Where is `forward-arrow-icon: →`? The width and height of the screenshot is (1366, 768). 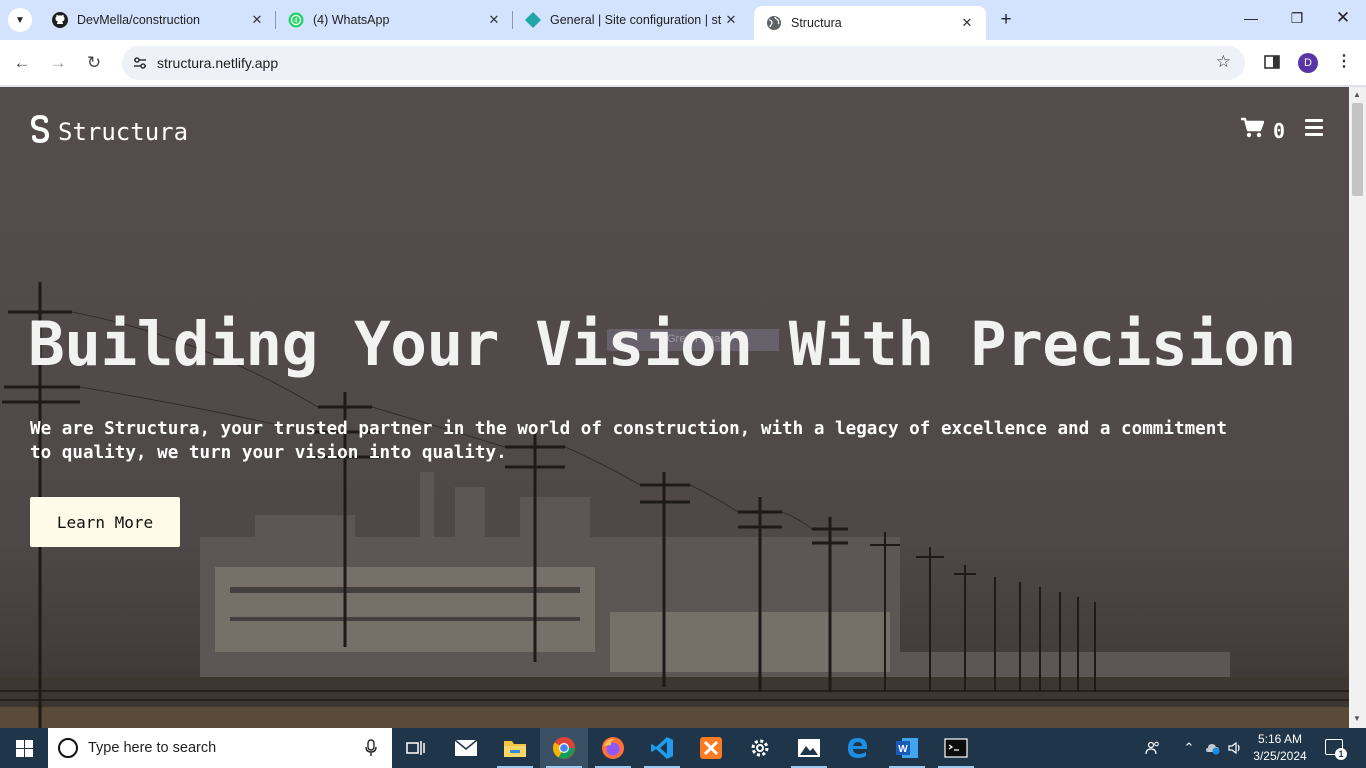 forward-arrow-icon: → is located at coordinates (58, 63).